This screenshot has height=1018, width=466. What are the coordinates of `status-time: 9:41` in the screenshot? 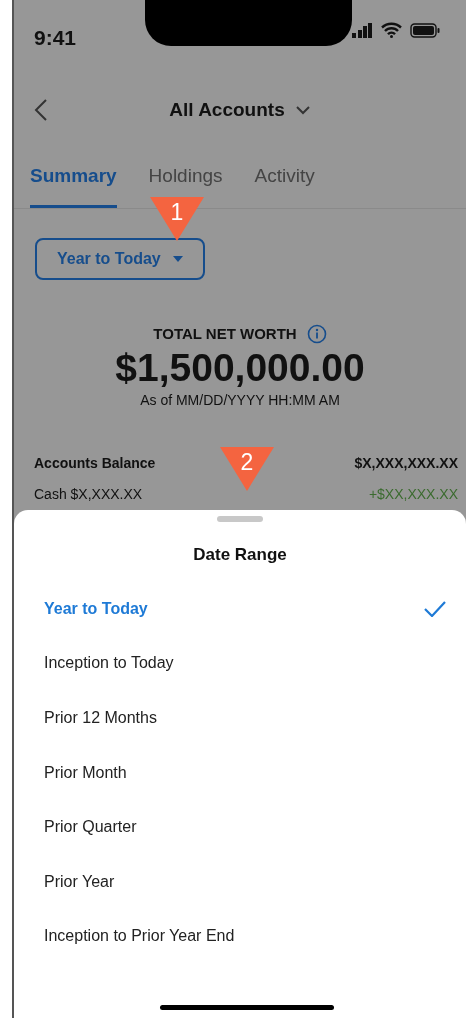 It's located at (55, 38).